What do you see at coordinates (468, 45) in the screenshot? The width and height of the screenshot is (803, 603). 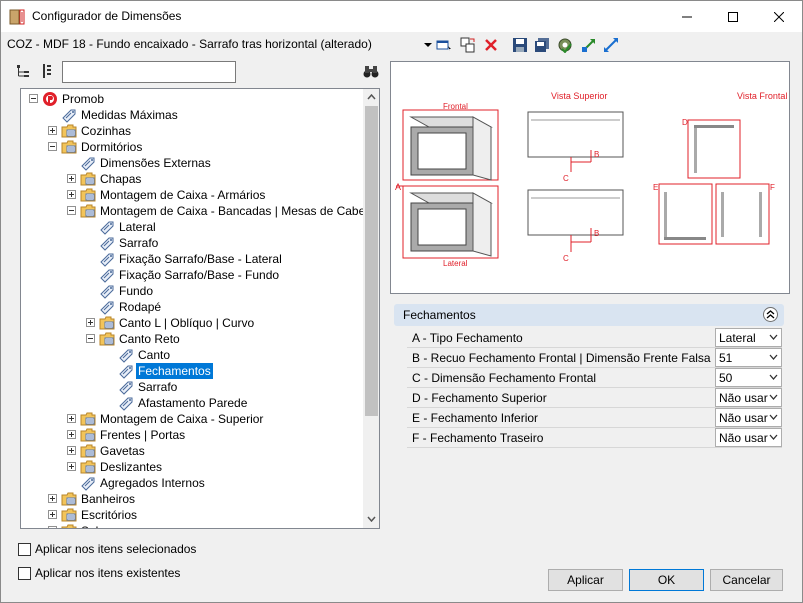 I see `copy-item-button` at bounding box center [468, 45].